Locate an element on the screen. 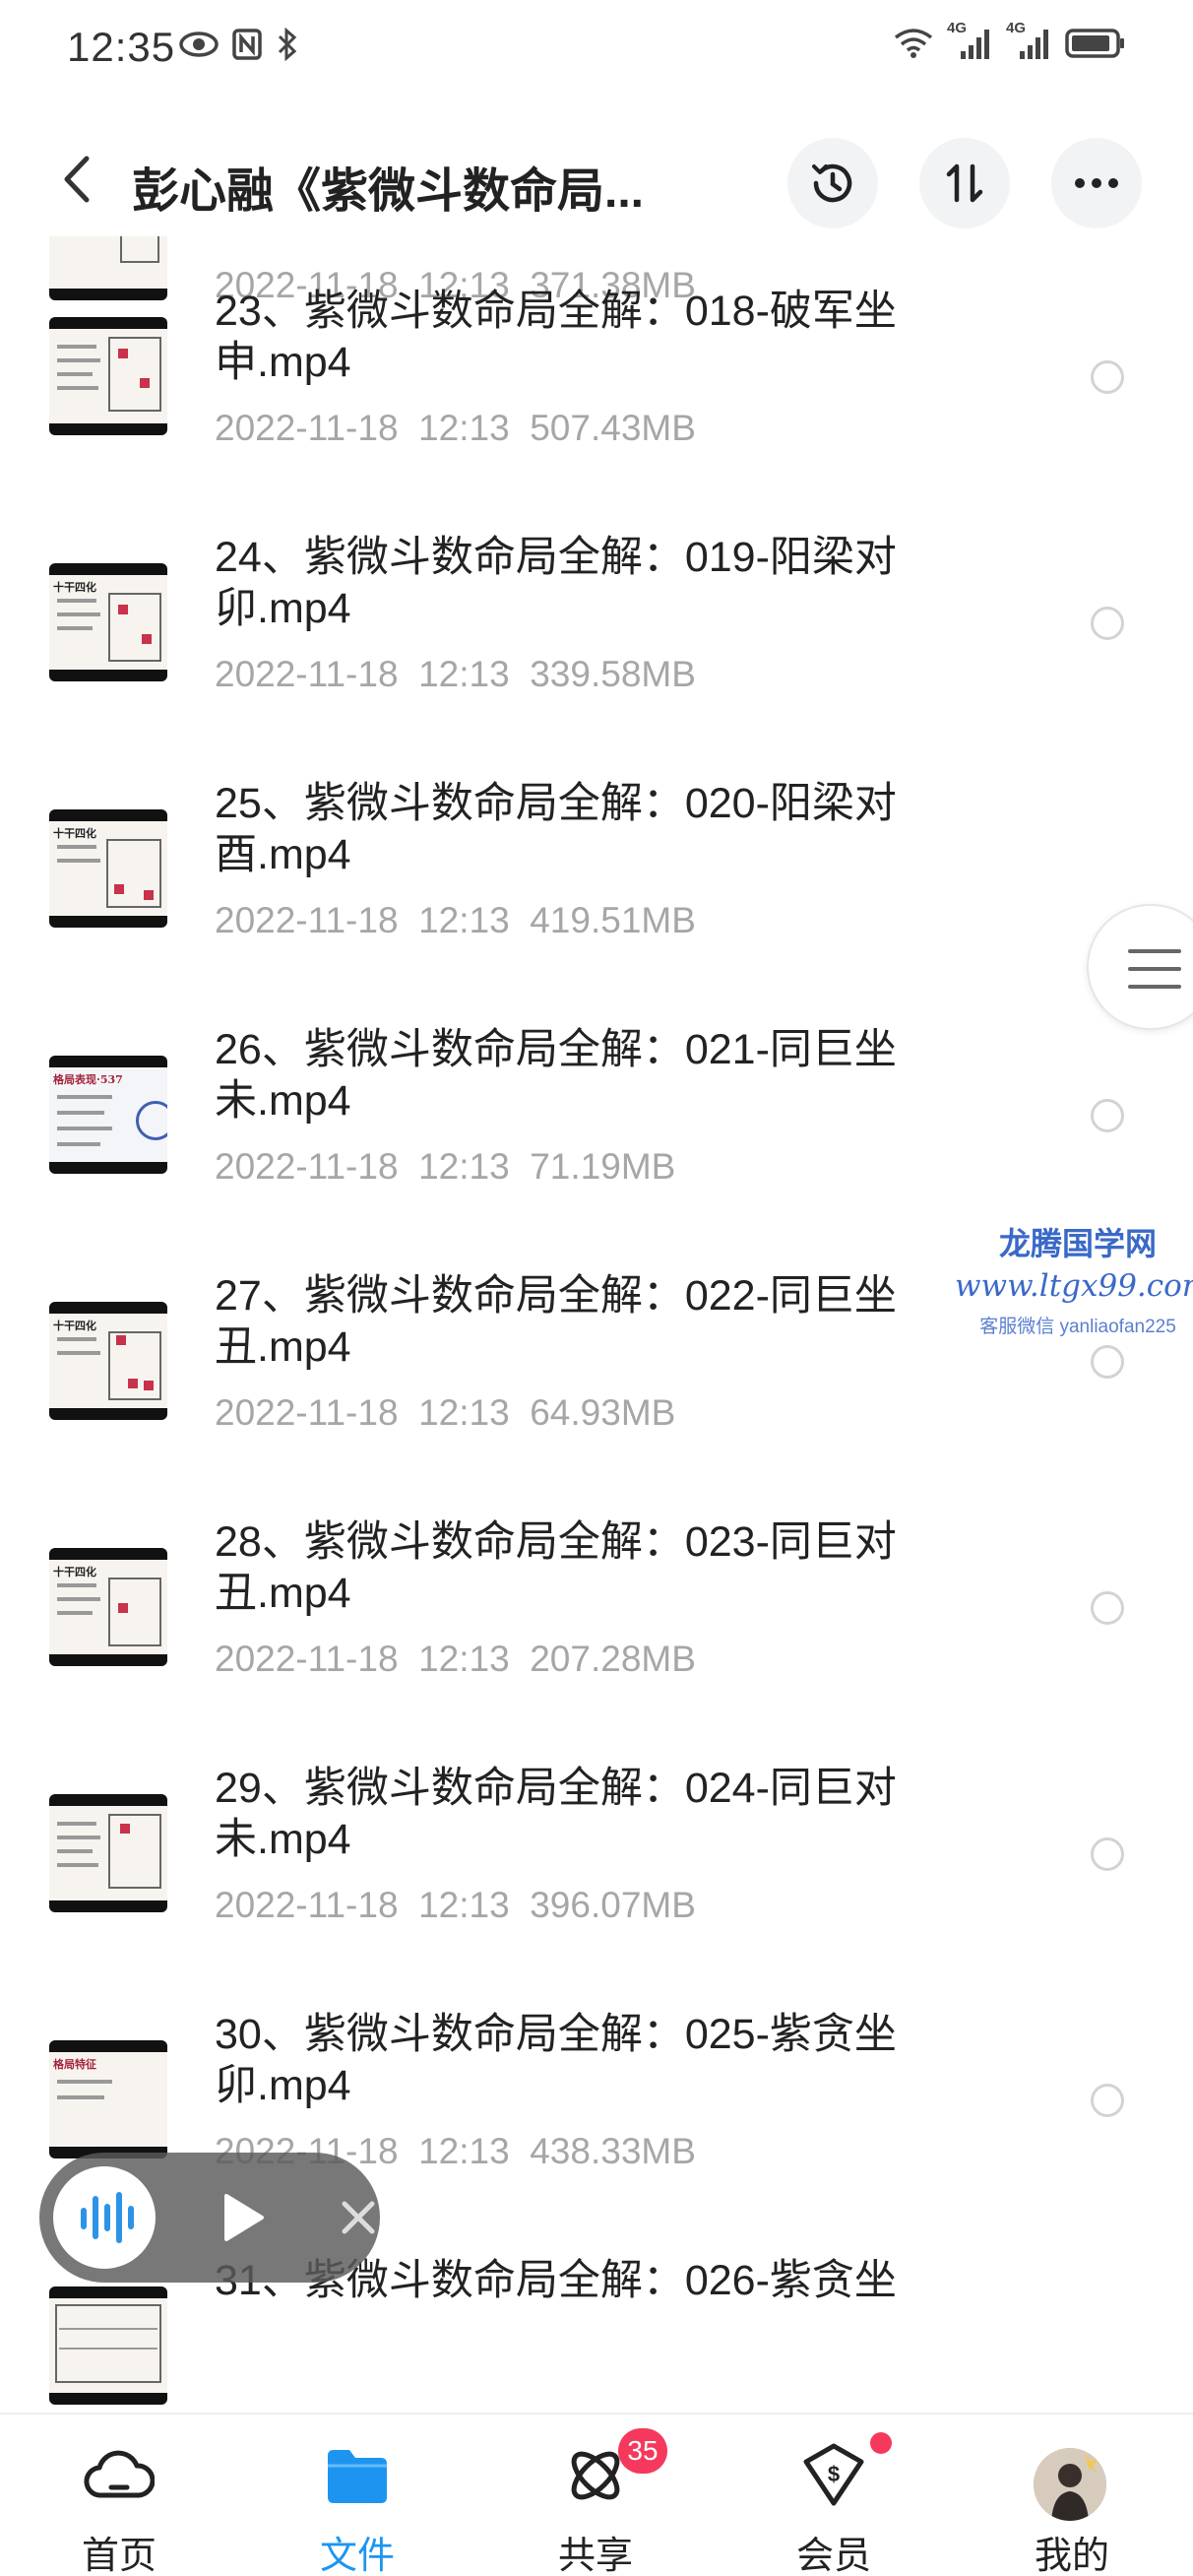 The image size is (1193, 2576). vip-notification-dot is located at coordinates (881, 2443).